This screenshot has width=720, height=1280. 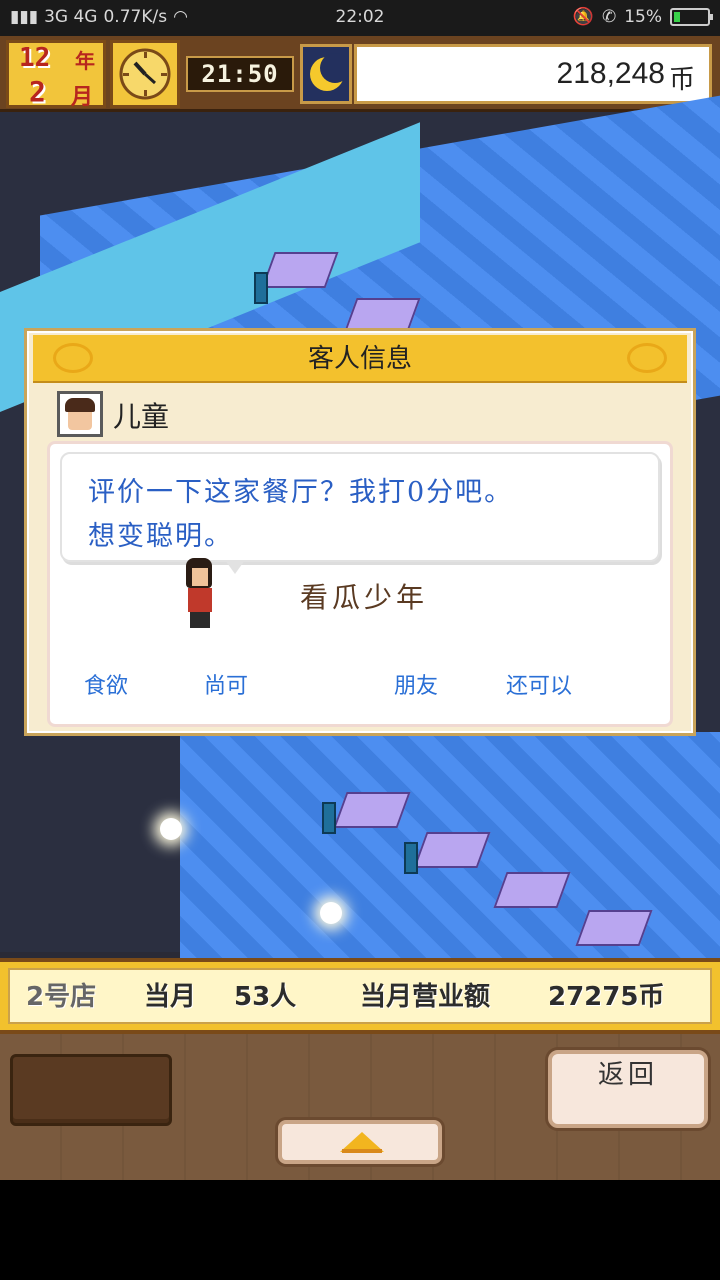 I want to click on customer-nickname: 看瓜少年, so click(x=364, y=597).